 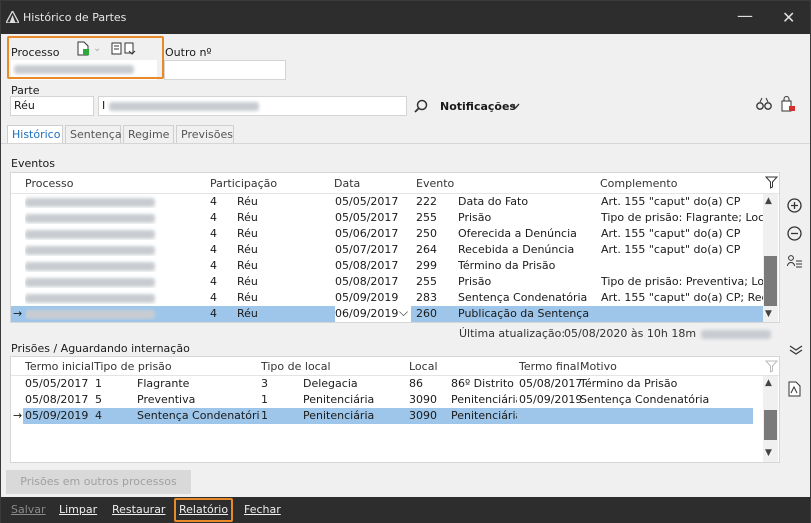 I want to click on eventos-scrollbar: ▲ ▼, so click(x=770, y=258).